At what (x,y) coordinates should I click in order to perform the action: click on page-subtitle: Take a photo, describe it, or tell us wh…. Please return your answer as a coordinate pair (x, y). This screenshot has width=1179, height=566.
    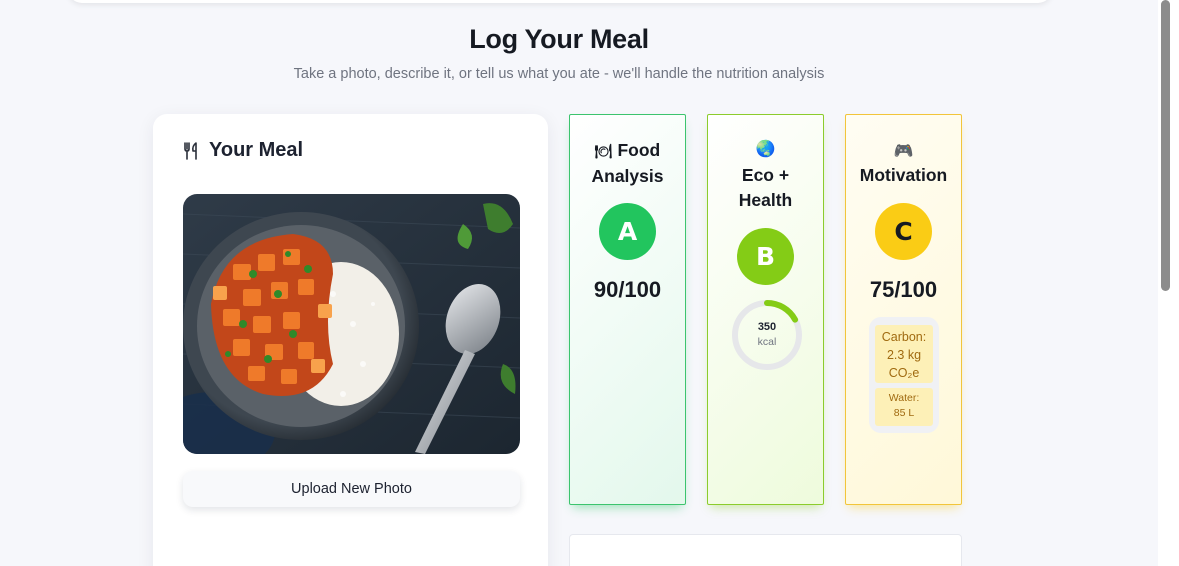
    Looking at the image, I should click on (559, 74).